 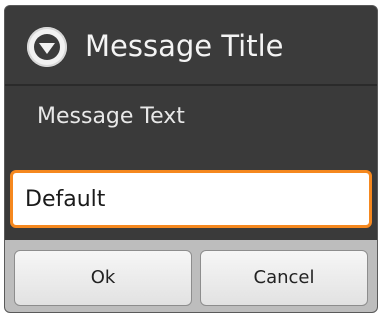 What do you see at coordinates (184, 46) in the screenshot?
I see `dialog-title: Message Title` at bounding box center [184, 46].